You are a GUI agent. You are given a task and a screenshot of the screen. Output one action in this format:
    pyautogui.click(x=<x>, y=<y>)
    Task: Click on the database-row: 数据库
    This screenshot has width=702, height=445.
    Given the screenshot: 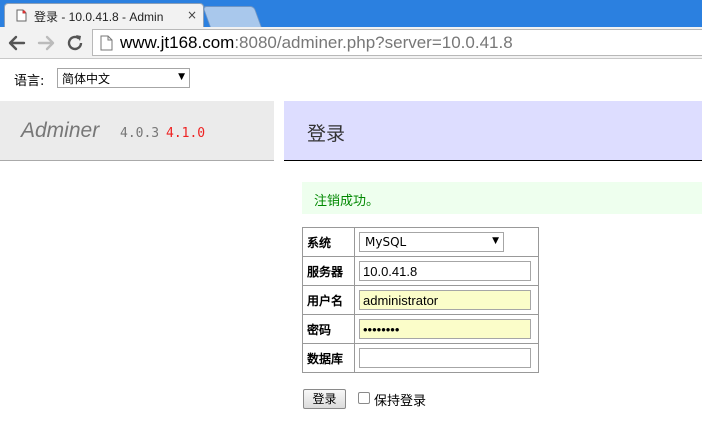 What is the action you would take?
    pyautogui.click(x=420, y=358)
    